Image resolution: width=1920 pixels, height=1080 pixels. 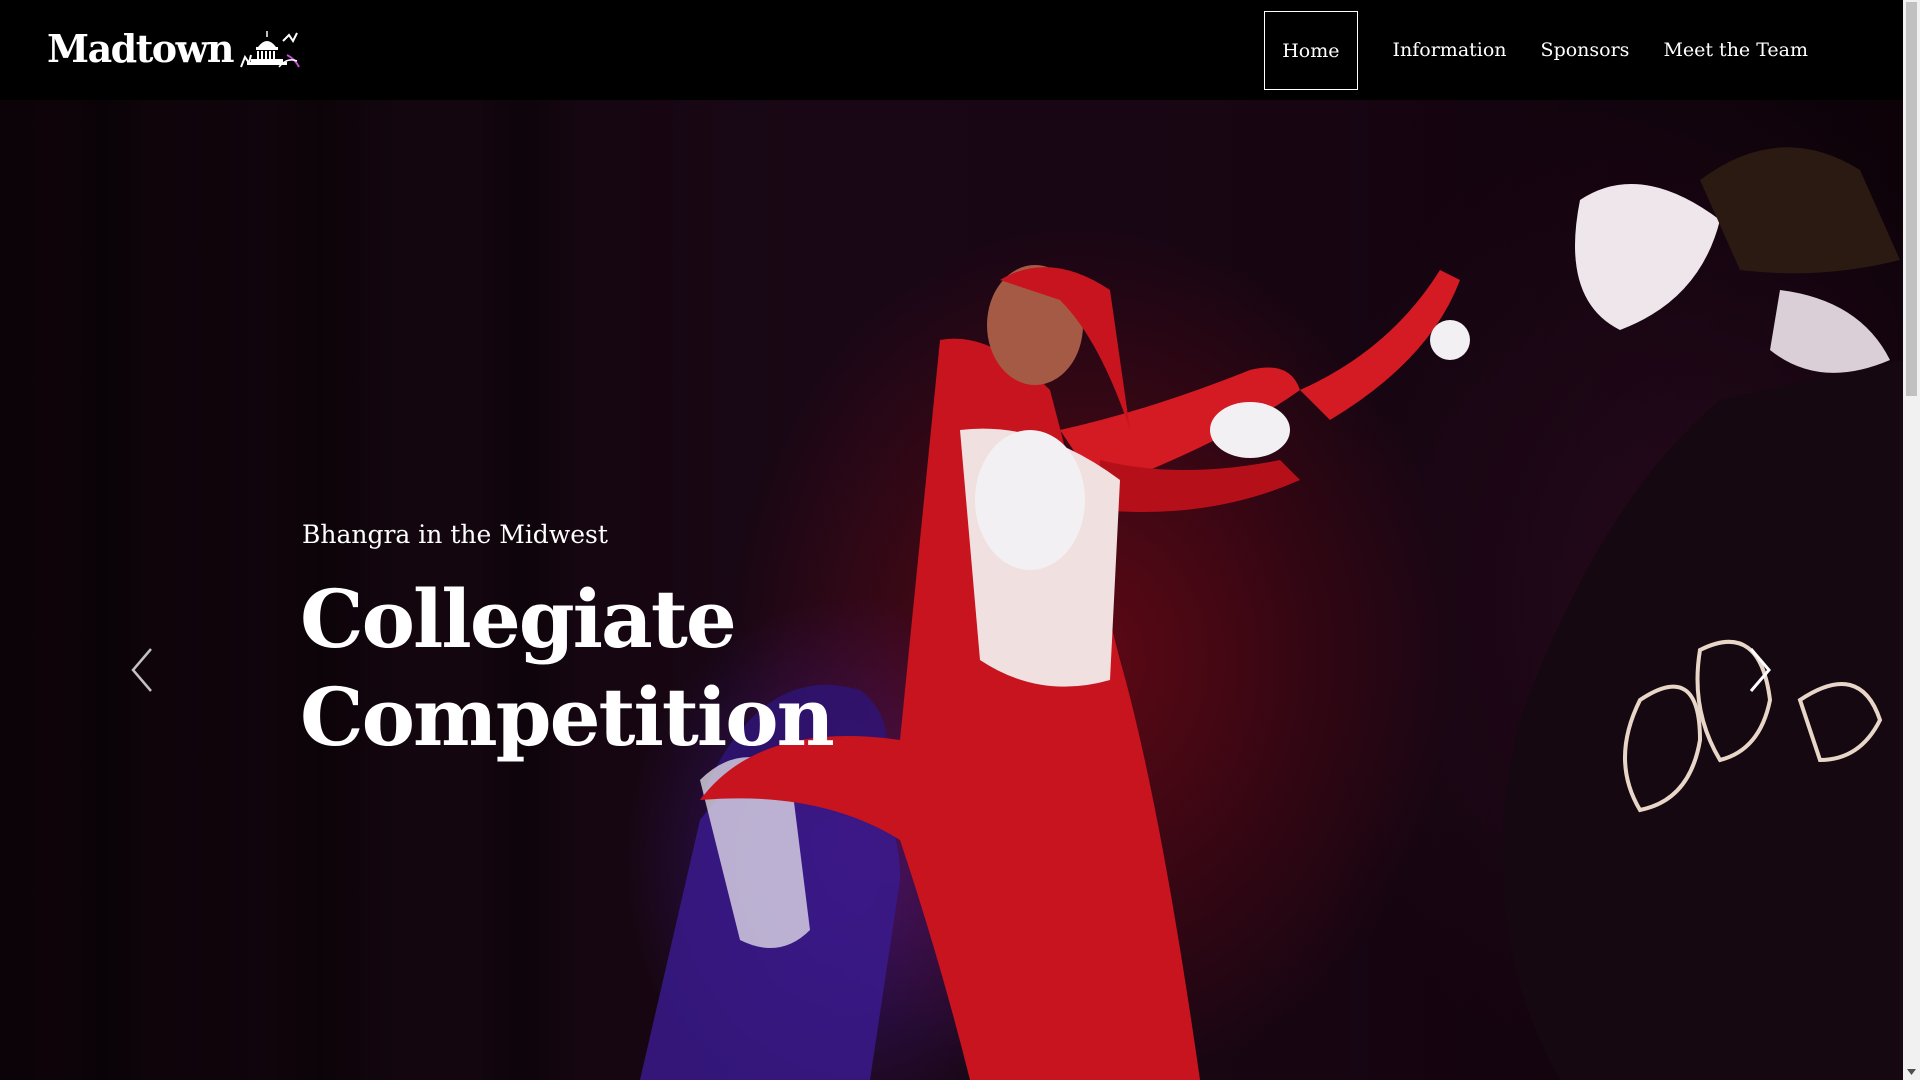 I want to click on hero-title-line-1: Collegiate, so click(x=518, y=619).